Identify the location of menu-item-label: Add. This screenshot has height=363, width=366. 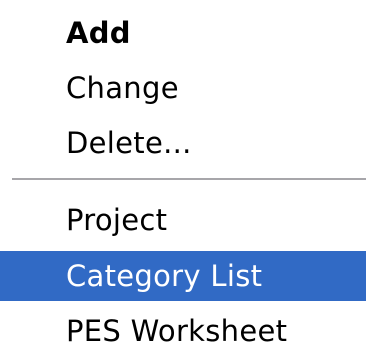
(98, 33).